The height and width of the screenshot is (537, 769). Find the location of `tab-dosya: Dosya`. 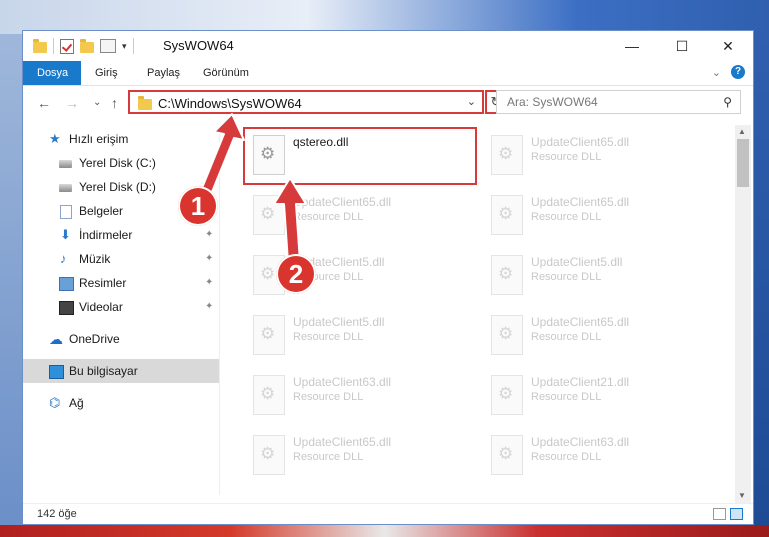

tab-dosya: Dosya is located at coordinates (52, 73).